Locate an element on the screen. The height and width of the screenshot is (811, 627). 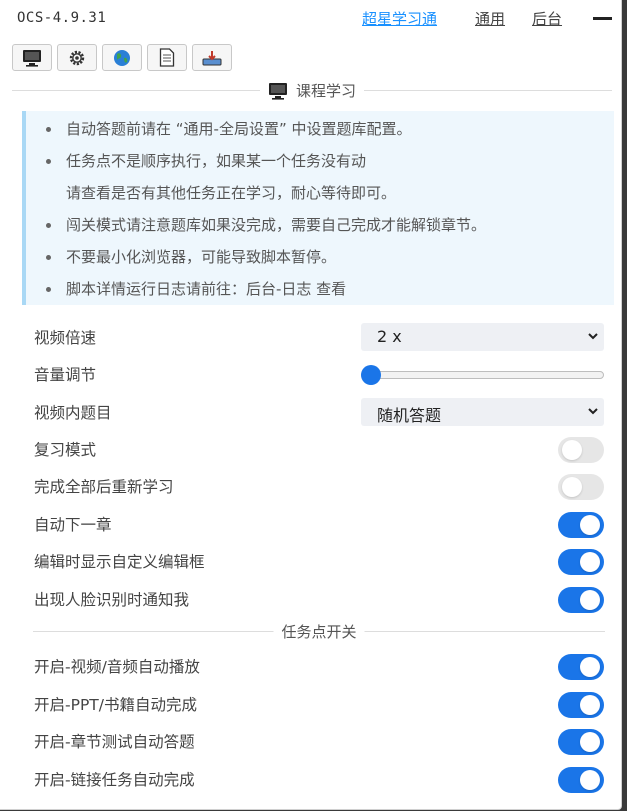
nav-chaoxing: 超星学习通 is located at coordinates (399, 18).